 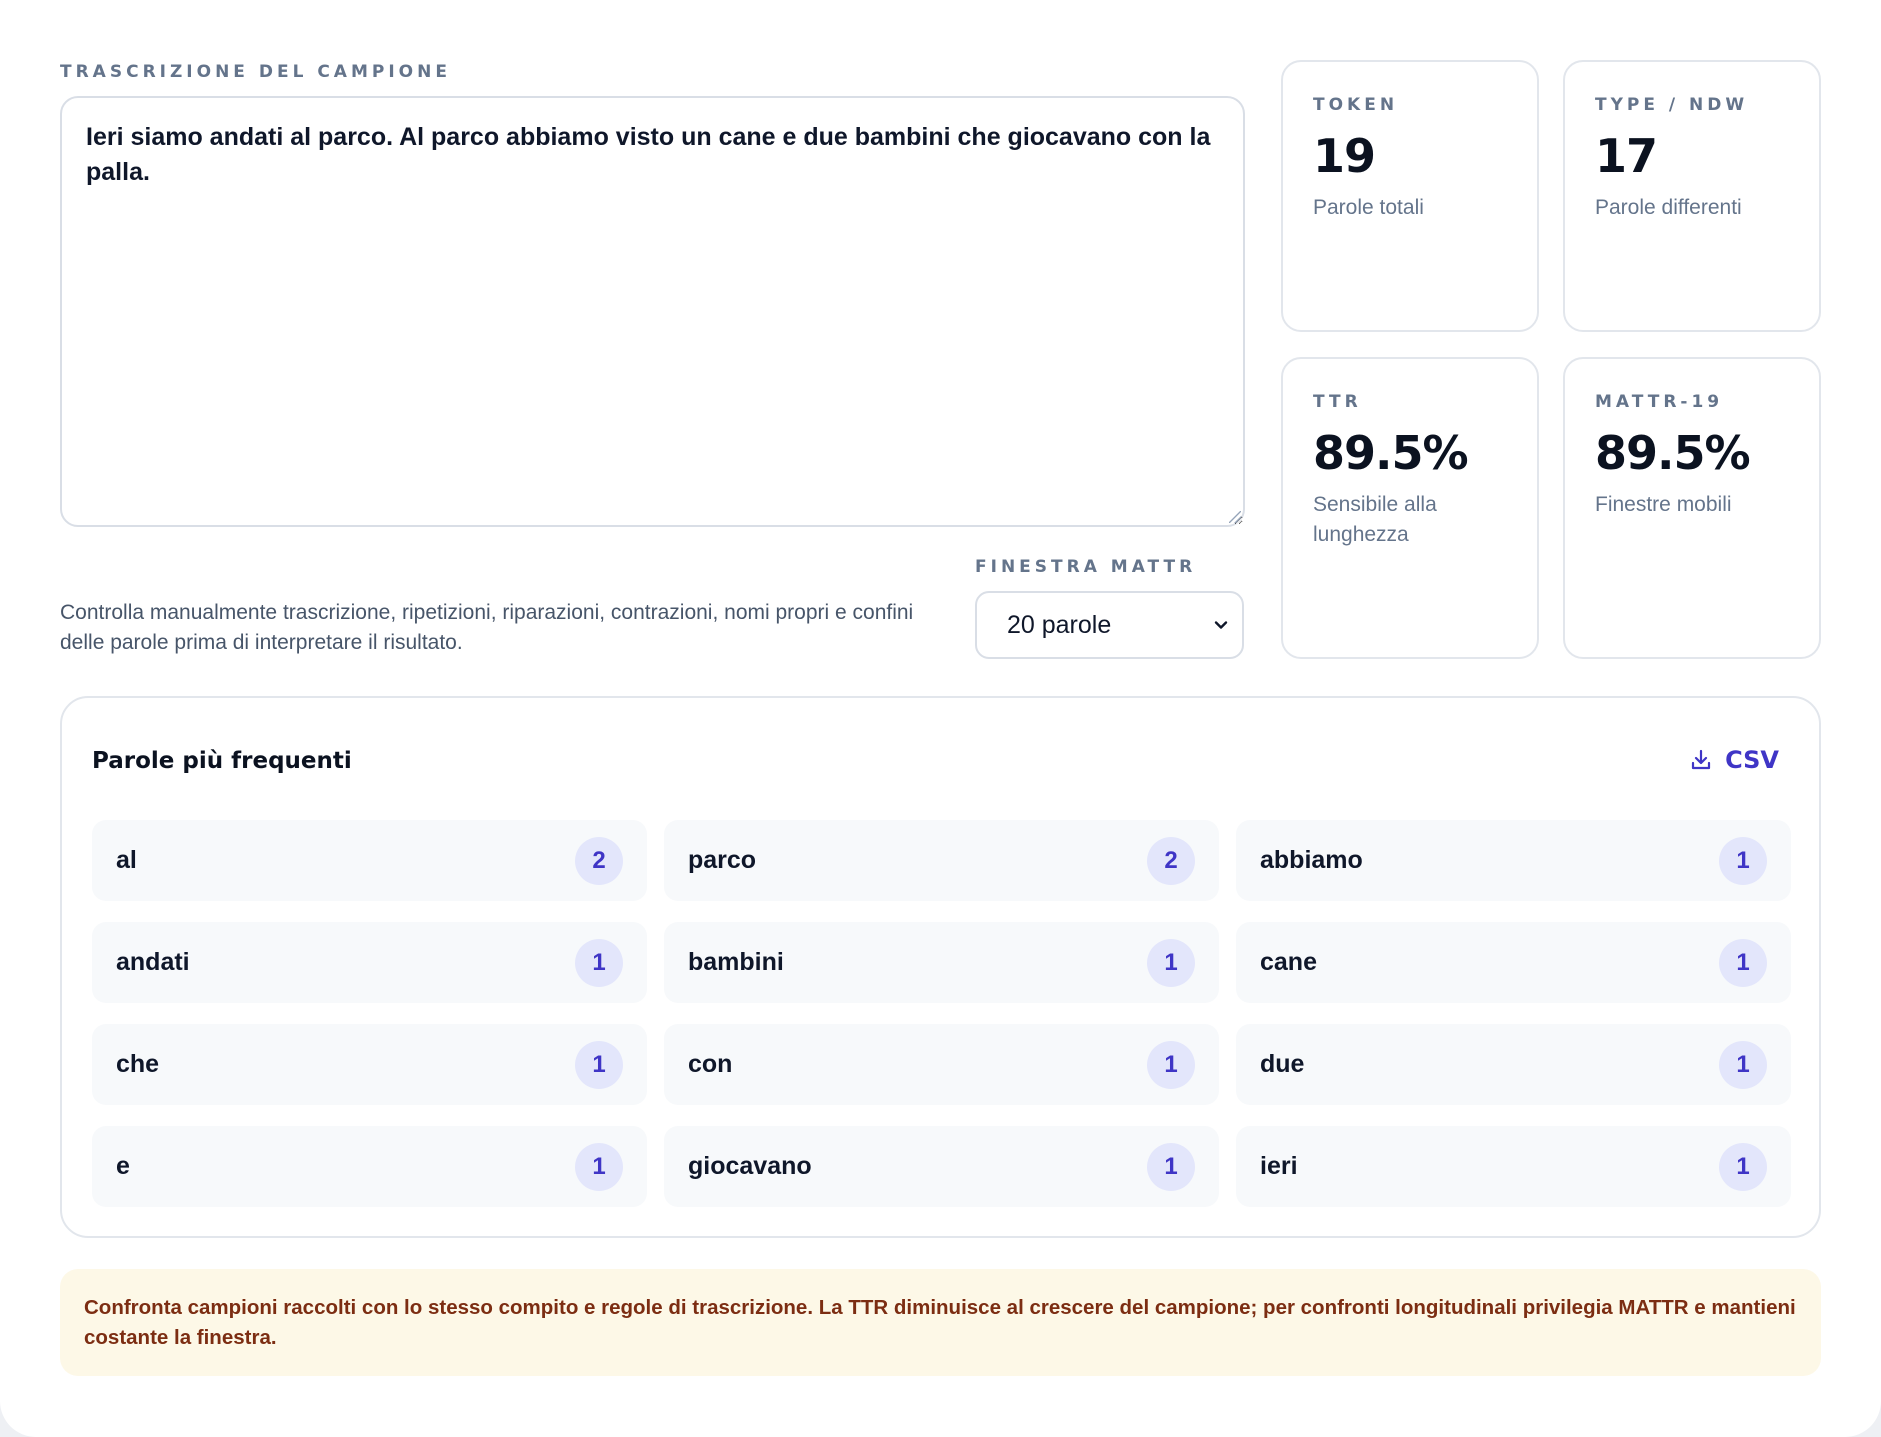 I want to click on stat-card-token: TOKEN 19 Parole totali, so click(x=1410, y=196).